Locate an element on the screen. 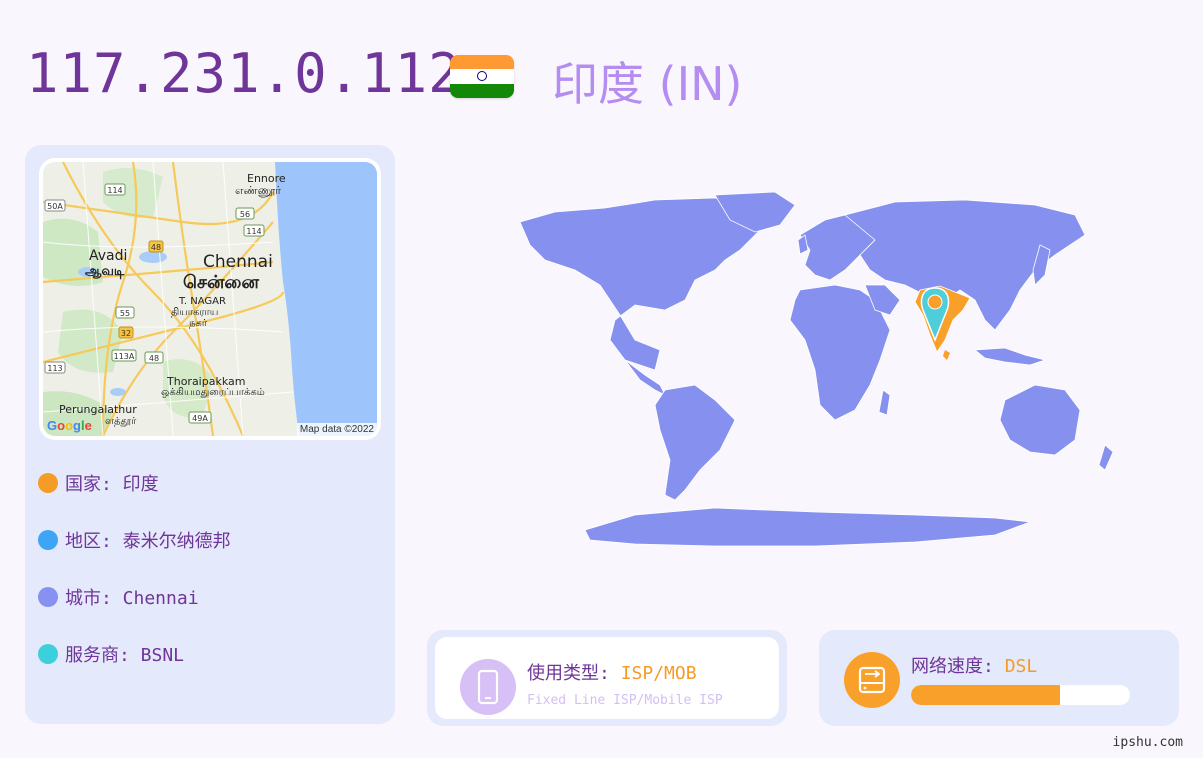  network-speed-card: 网络速度: DSL is located at coordinates (999, 678).